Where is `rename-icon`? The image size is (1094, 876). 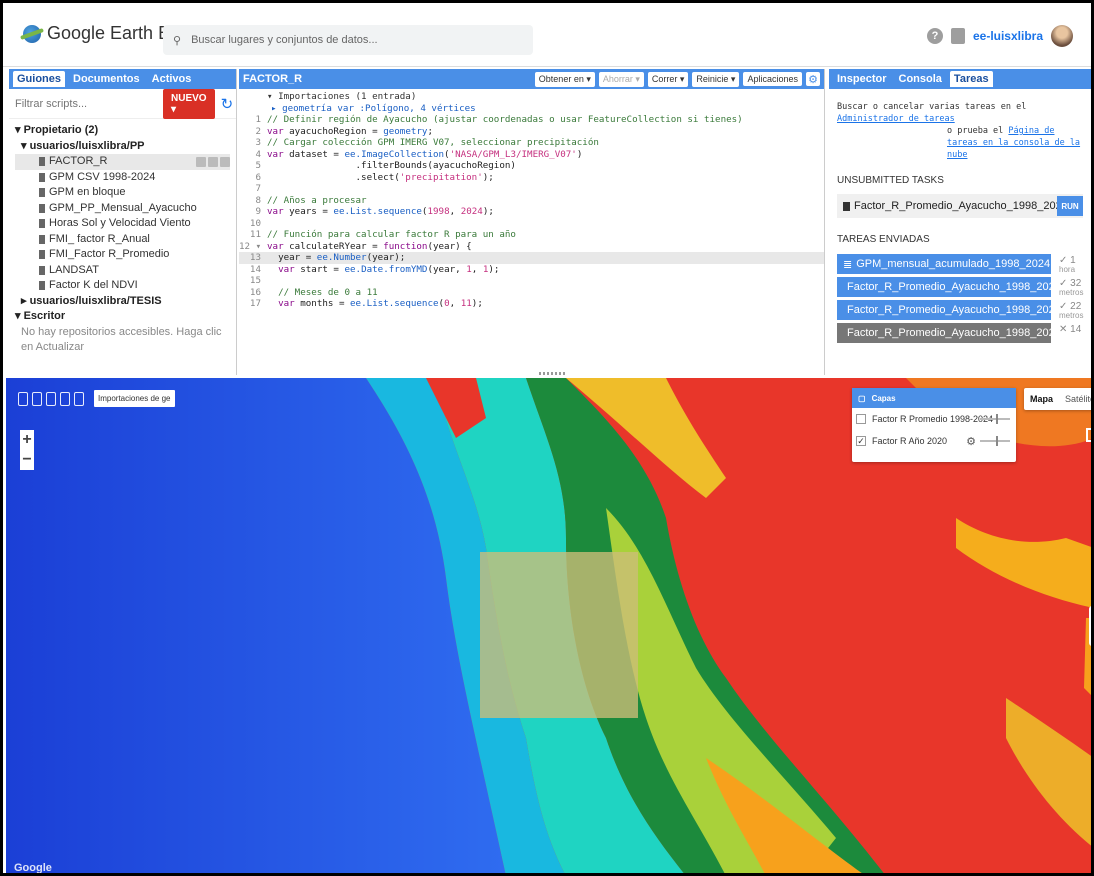 rename-icon is located at coordinates (213, 161).